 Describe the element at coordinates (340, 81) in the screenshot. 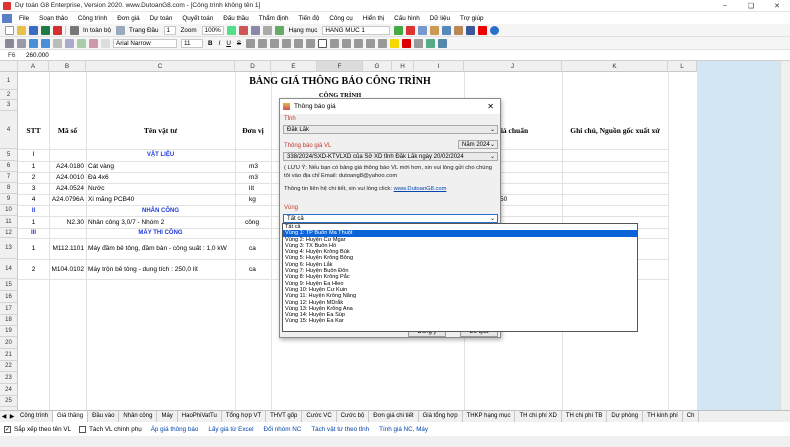

I see `sheet-title: BẢNG GIÁ THÔNG BÁO CÔNG TRÌNH` at that location.